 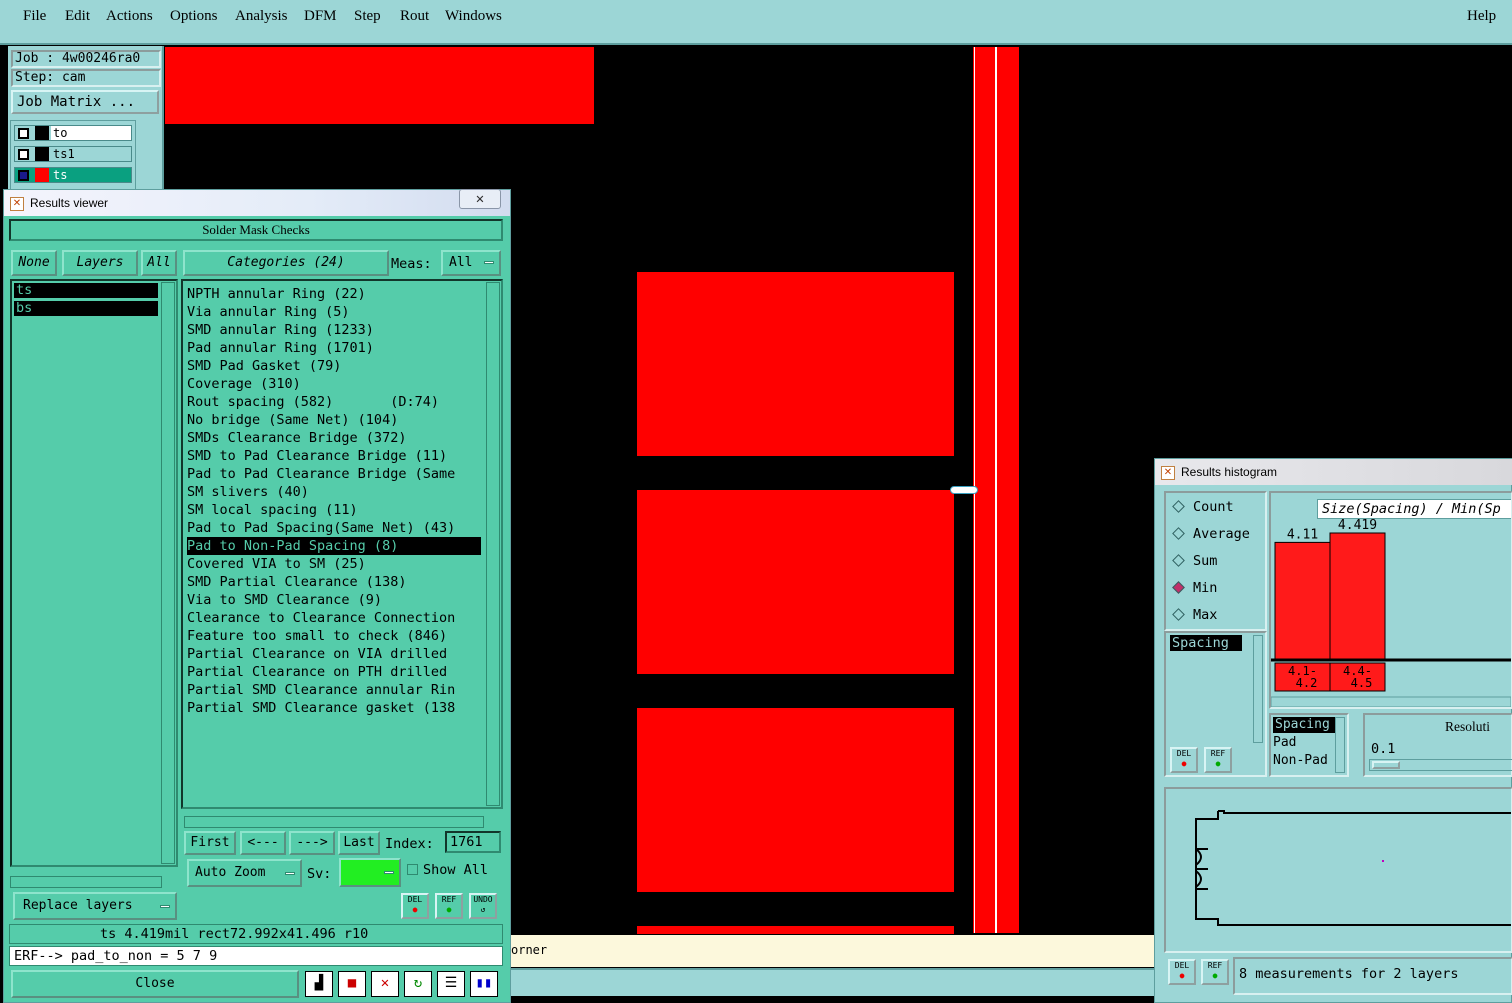 What do you see at coordinates (471, 263) in the screenshot?
I see `meas-dropdown: All` at bounding box center [471, 263].